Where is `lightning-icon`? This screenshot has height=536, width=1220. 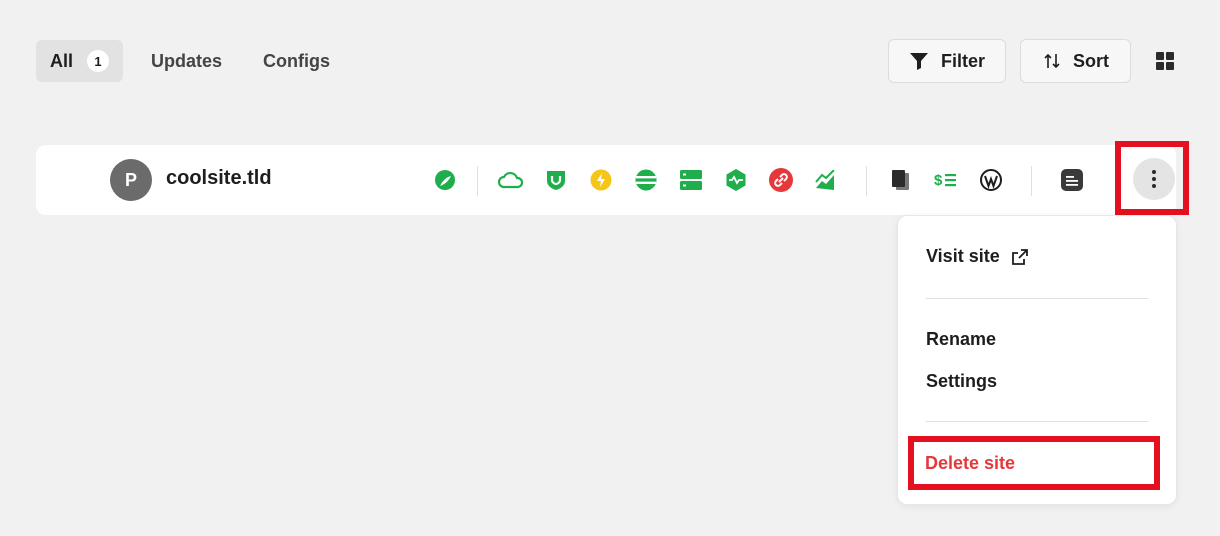 lightning-icon is located at coordinates (601, 180).